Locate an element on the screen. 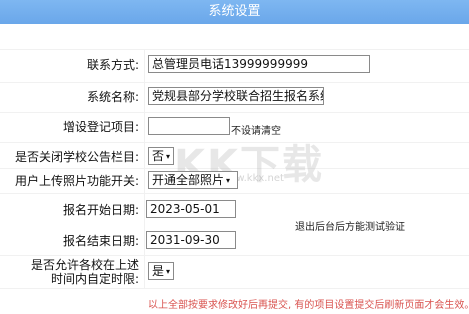 The width and height of the screenshot is (469, 314). extra-item-label: 增设登记项目: is located at coordinates (100, 127).